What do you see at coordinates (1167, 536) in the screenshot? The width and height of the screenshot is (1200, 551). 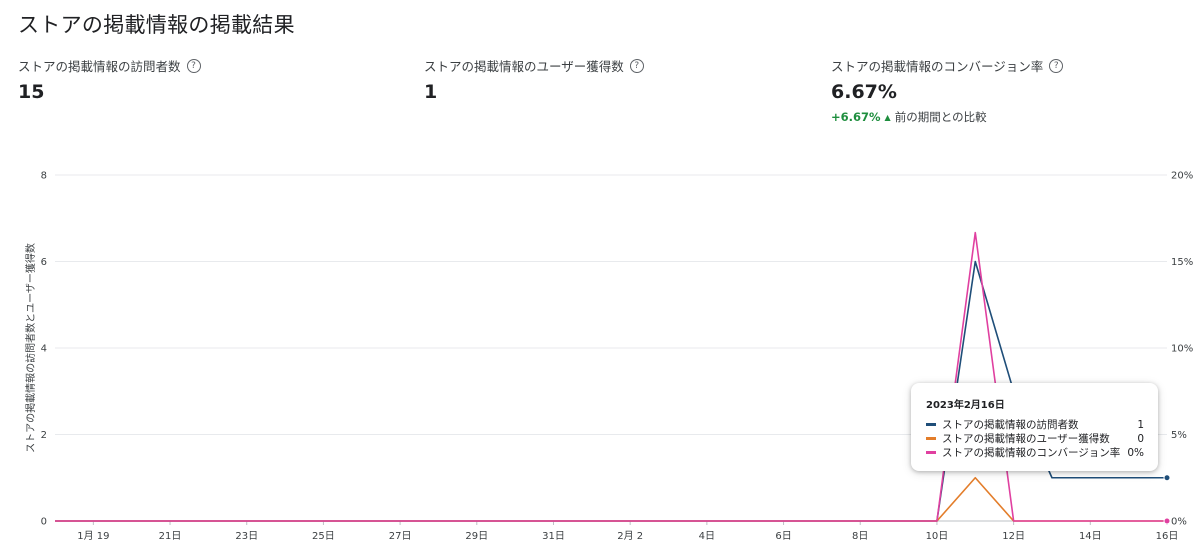 I see `x-tick-label: 16日` at bounding box center [1167, 536].